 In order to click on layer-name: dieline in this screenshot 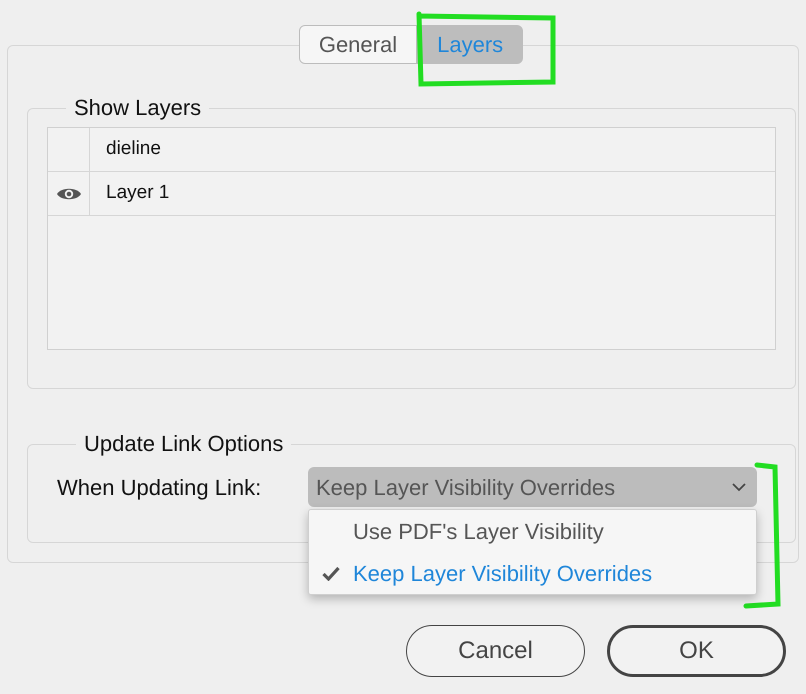, I will do `click(125, 149)`.